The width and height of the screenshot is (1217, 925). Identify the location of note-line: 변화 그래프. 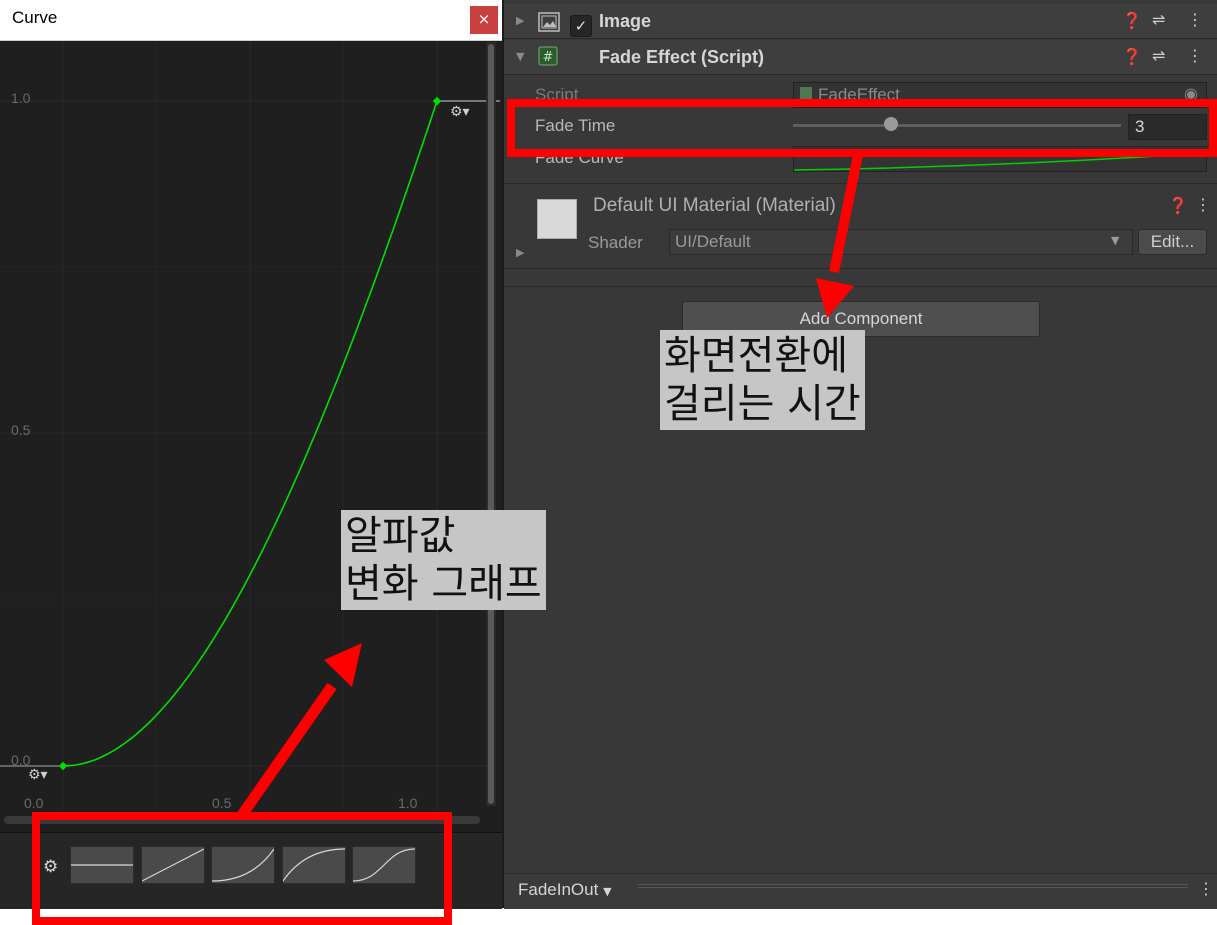
(443, 584).